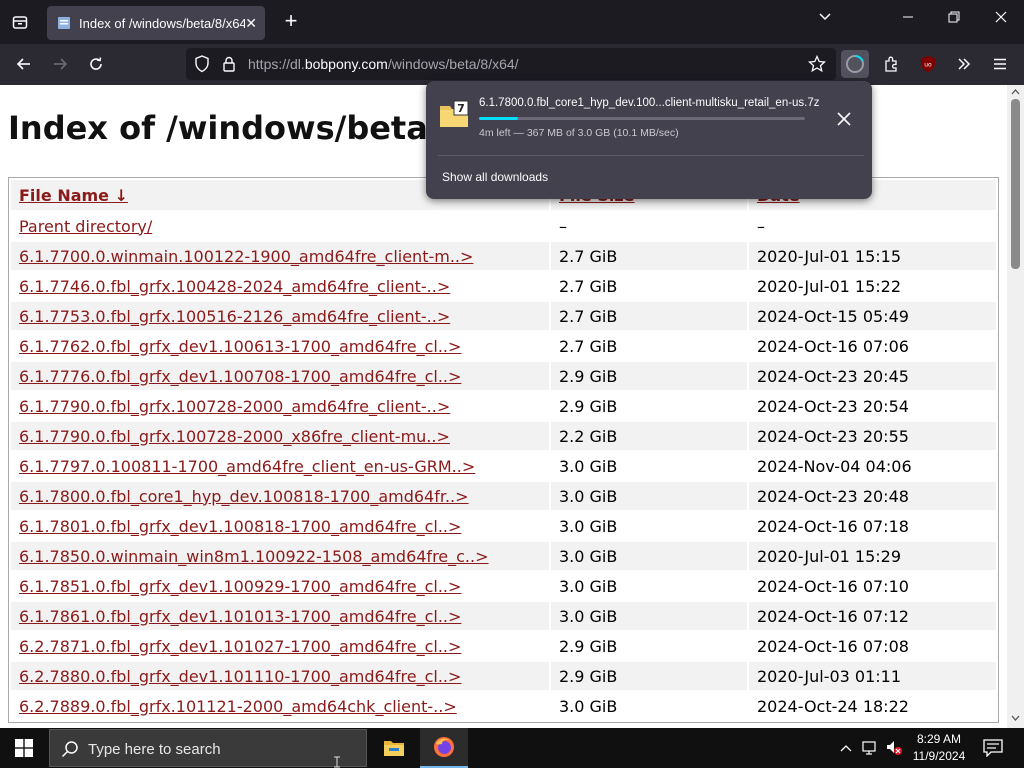  What do you see at coordinates (855, 64) in the screenshot?
I see `downloads-icon` at bounding box center [855, 64].